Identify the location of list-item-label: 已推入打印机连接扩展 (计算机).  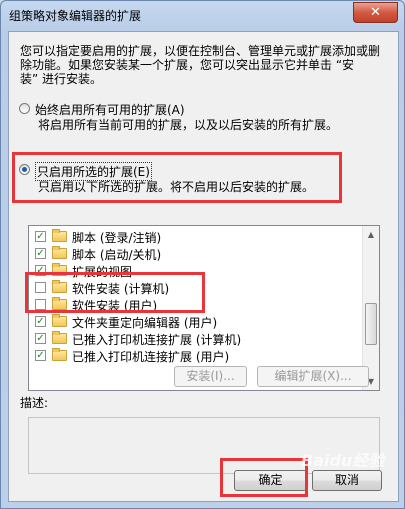
(157, 340).